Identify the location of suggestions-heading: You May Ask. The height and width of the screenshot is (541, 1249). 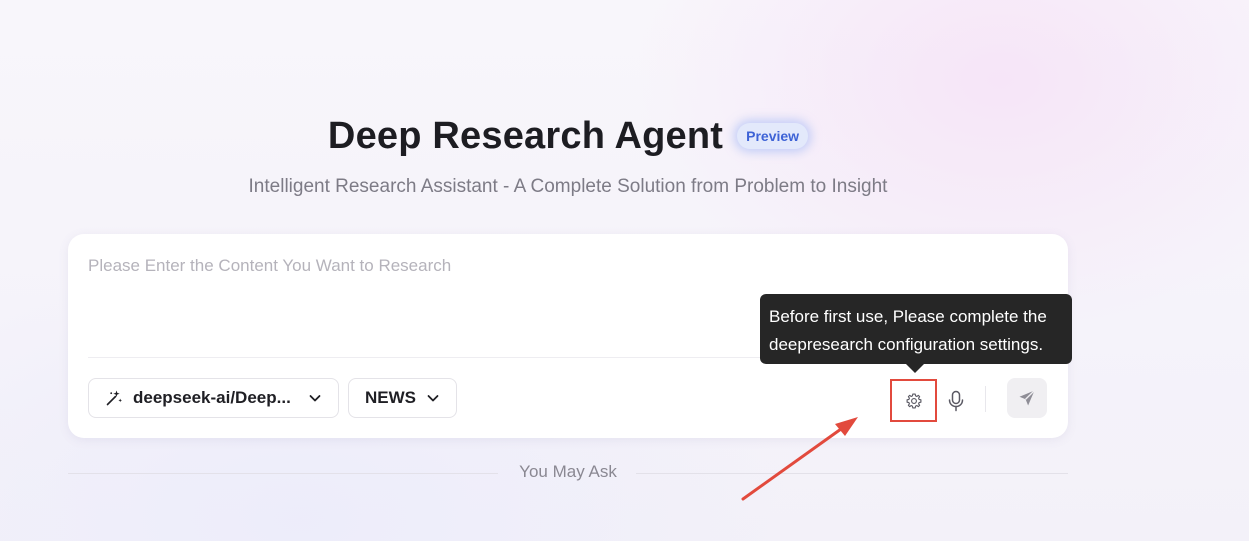
(568, 471).